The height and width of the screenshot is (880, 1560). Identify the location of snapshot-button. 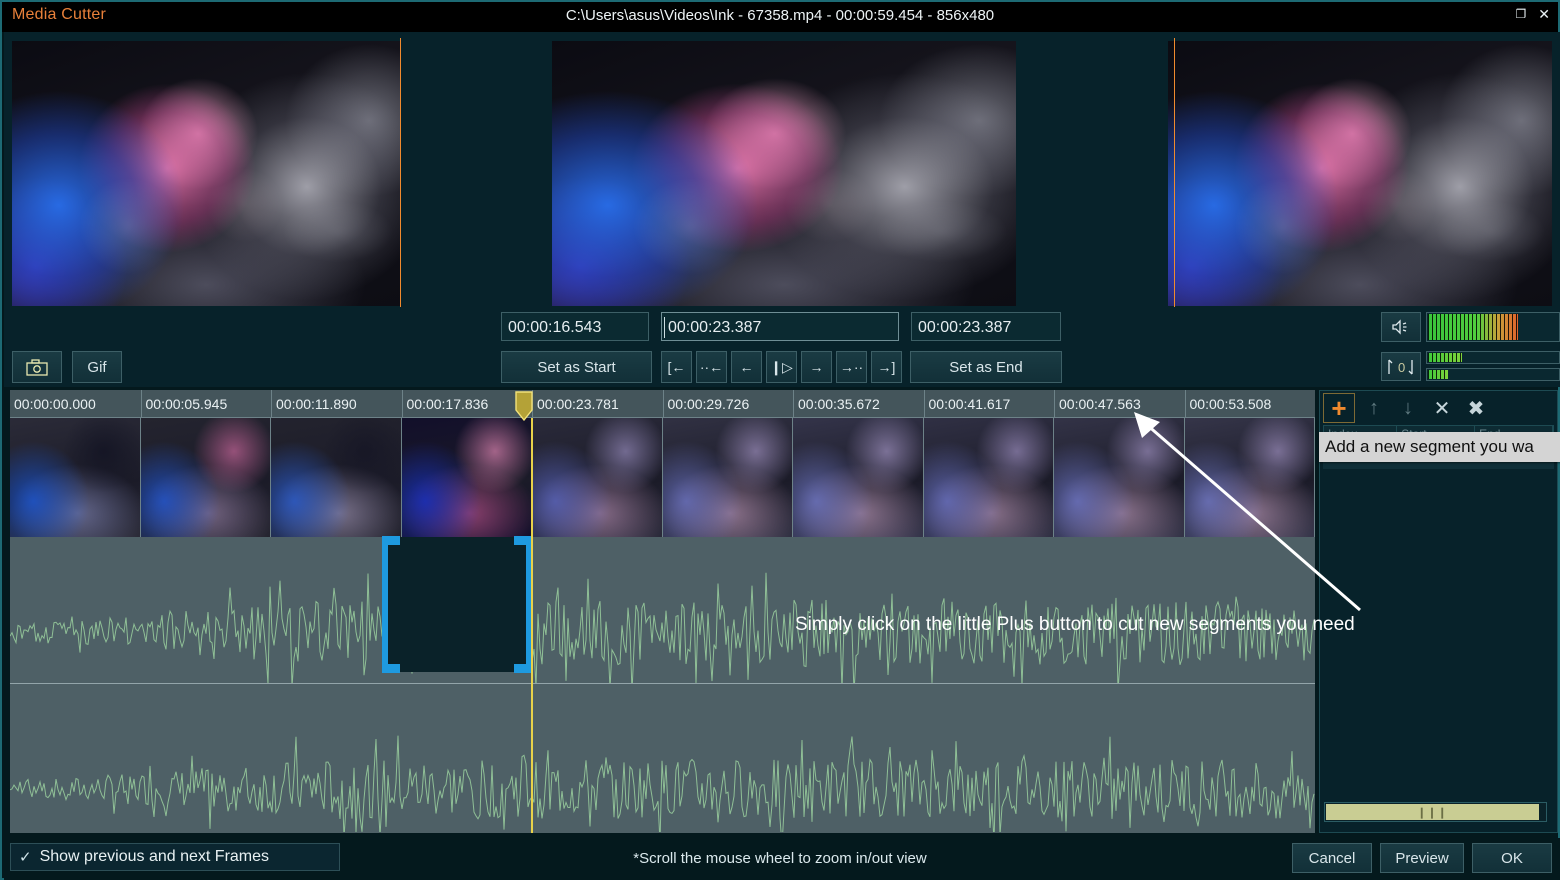
(37, 367).